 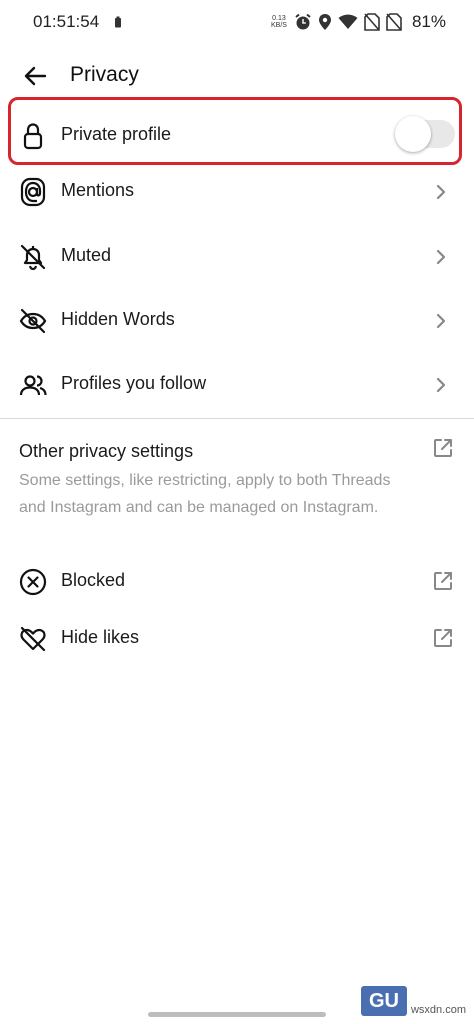 I want to click on status-time: 01:51:54, so click(x=66, y=21).